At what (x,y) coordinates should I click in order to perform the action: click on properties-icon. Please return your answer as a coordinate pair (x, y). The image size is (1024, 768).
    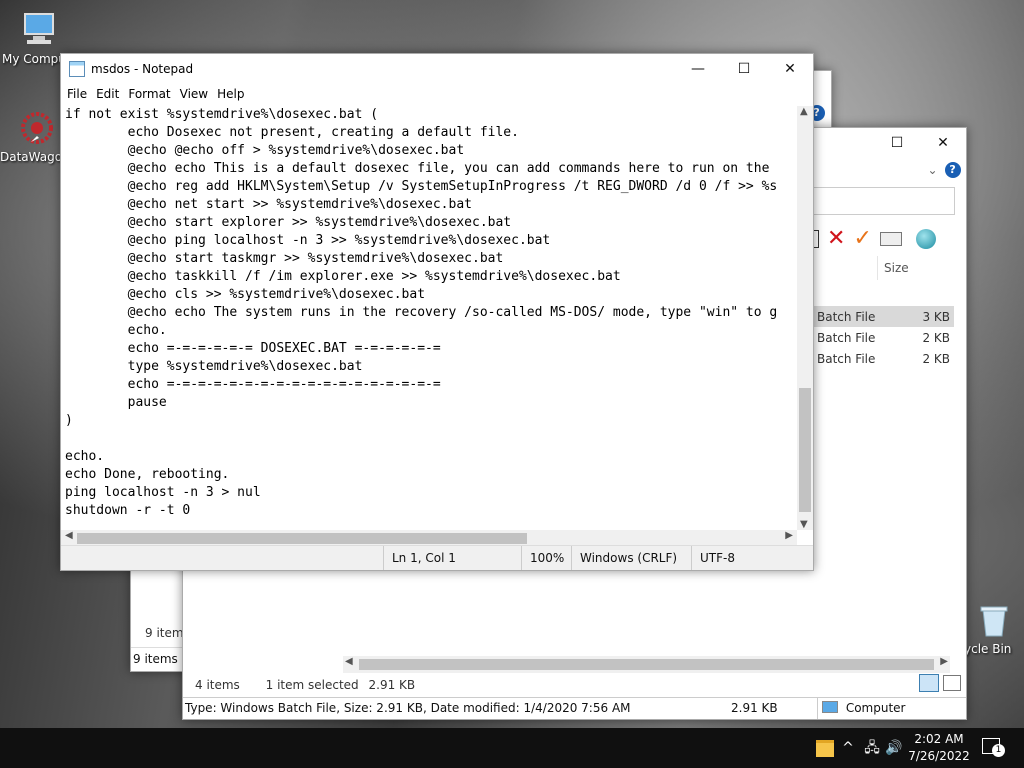
    Looking at the image, I should click on (890, 239).